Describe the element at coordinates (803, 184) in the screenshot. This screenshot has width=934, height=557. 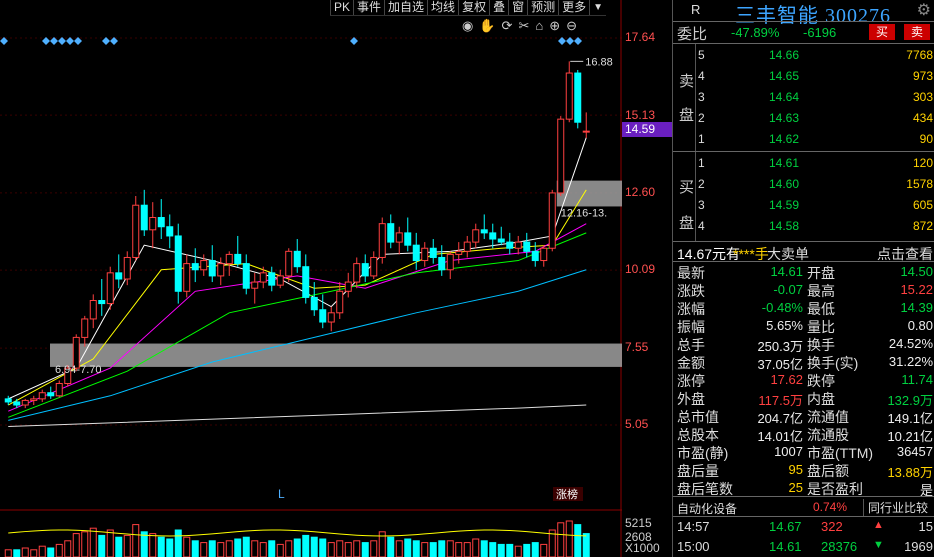
I see `bid-row: 2 14.60 1578` at that location.